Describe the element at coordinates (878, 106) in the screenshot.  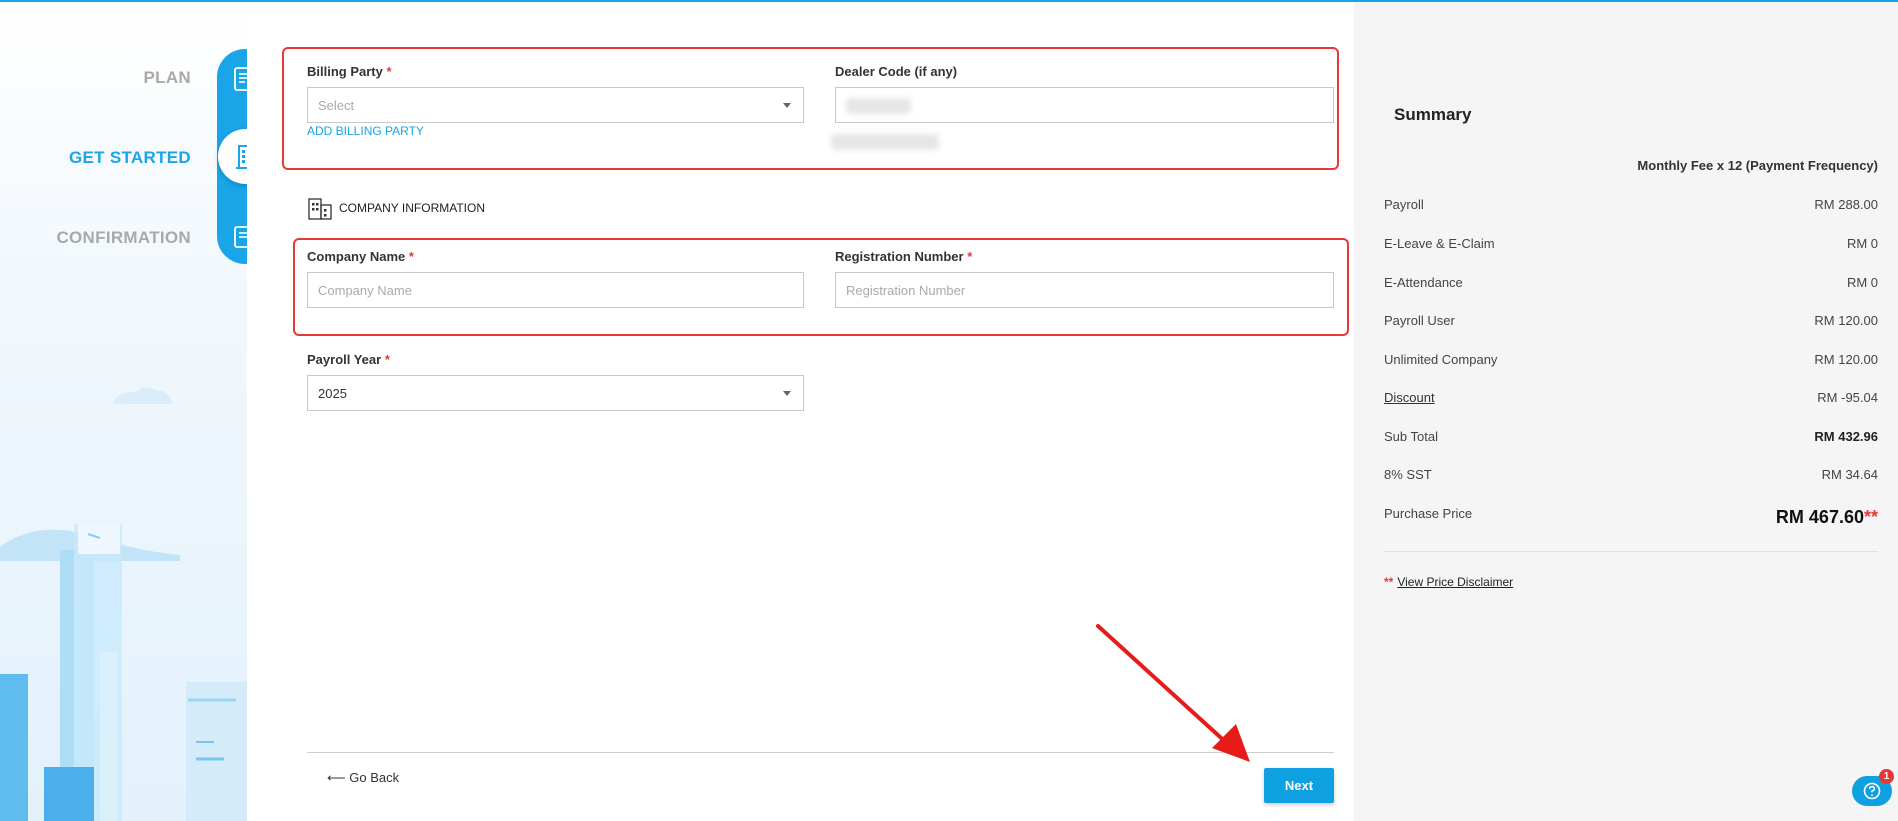
I see `redacted-dealer-code` at that location.